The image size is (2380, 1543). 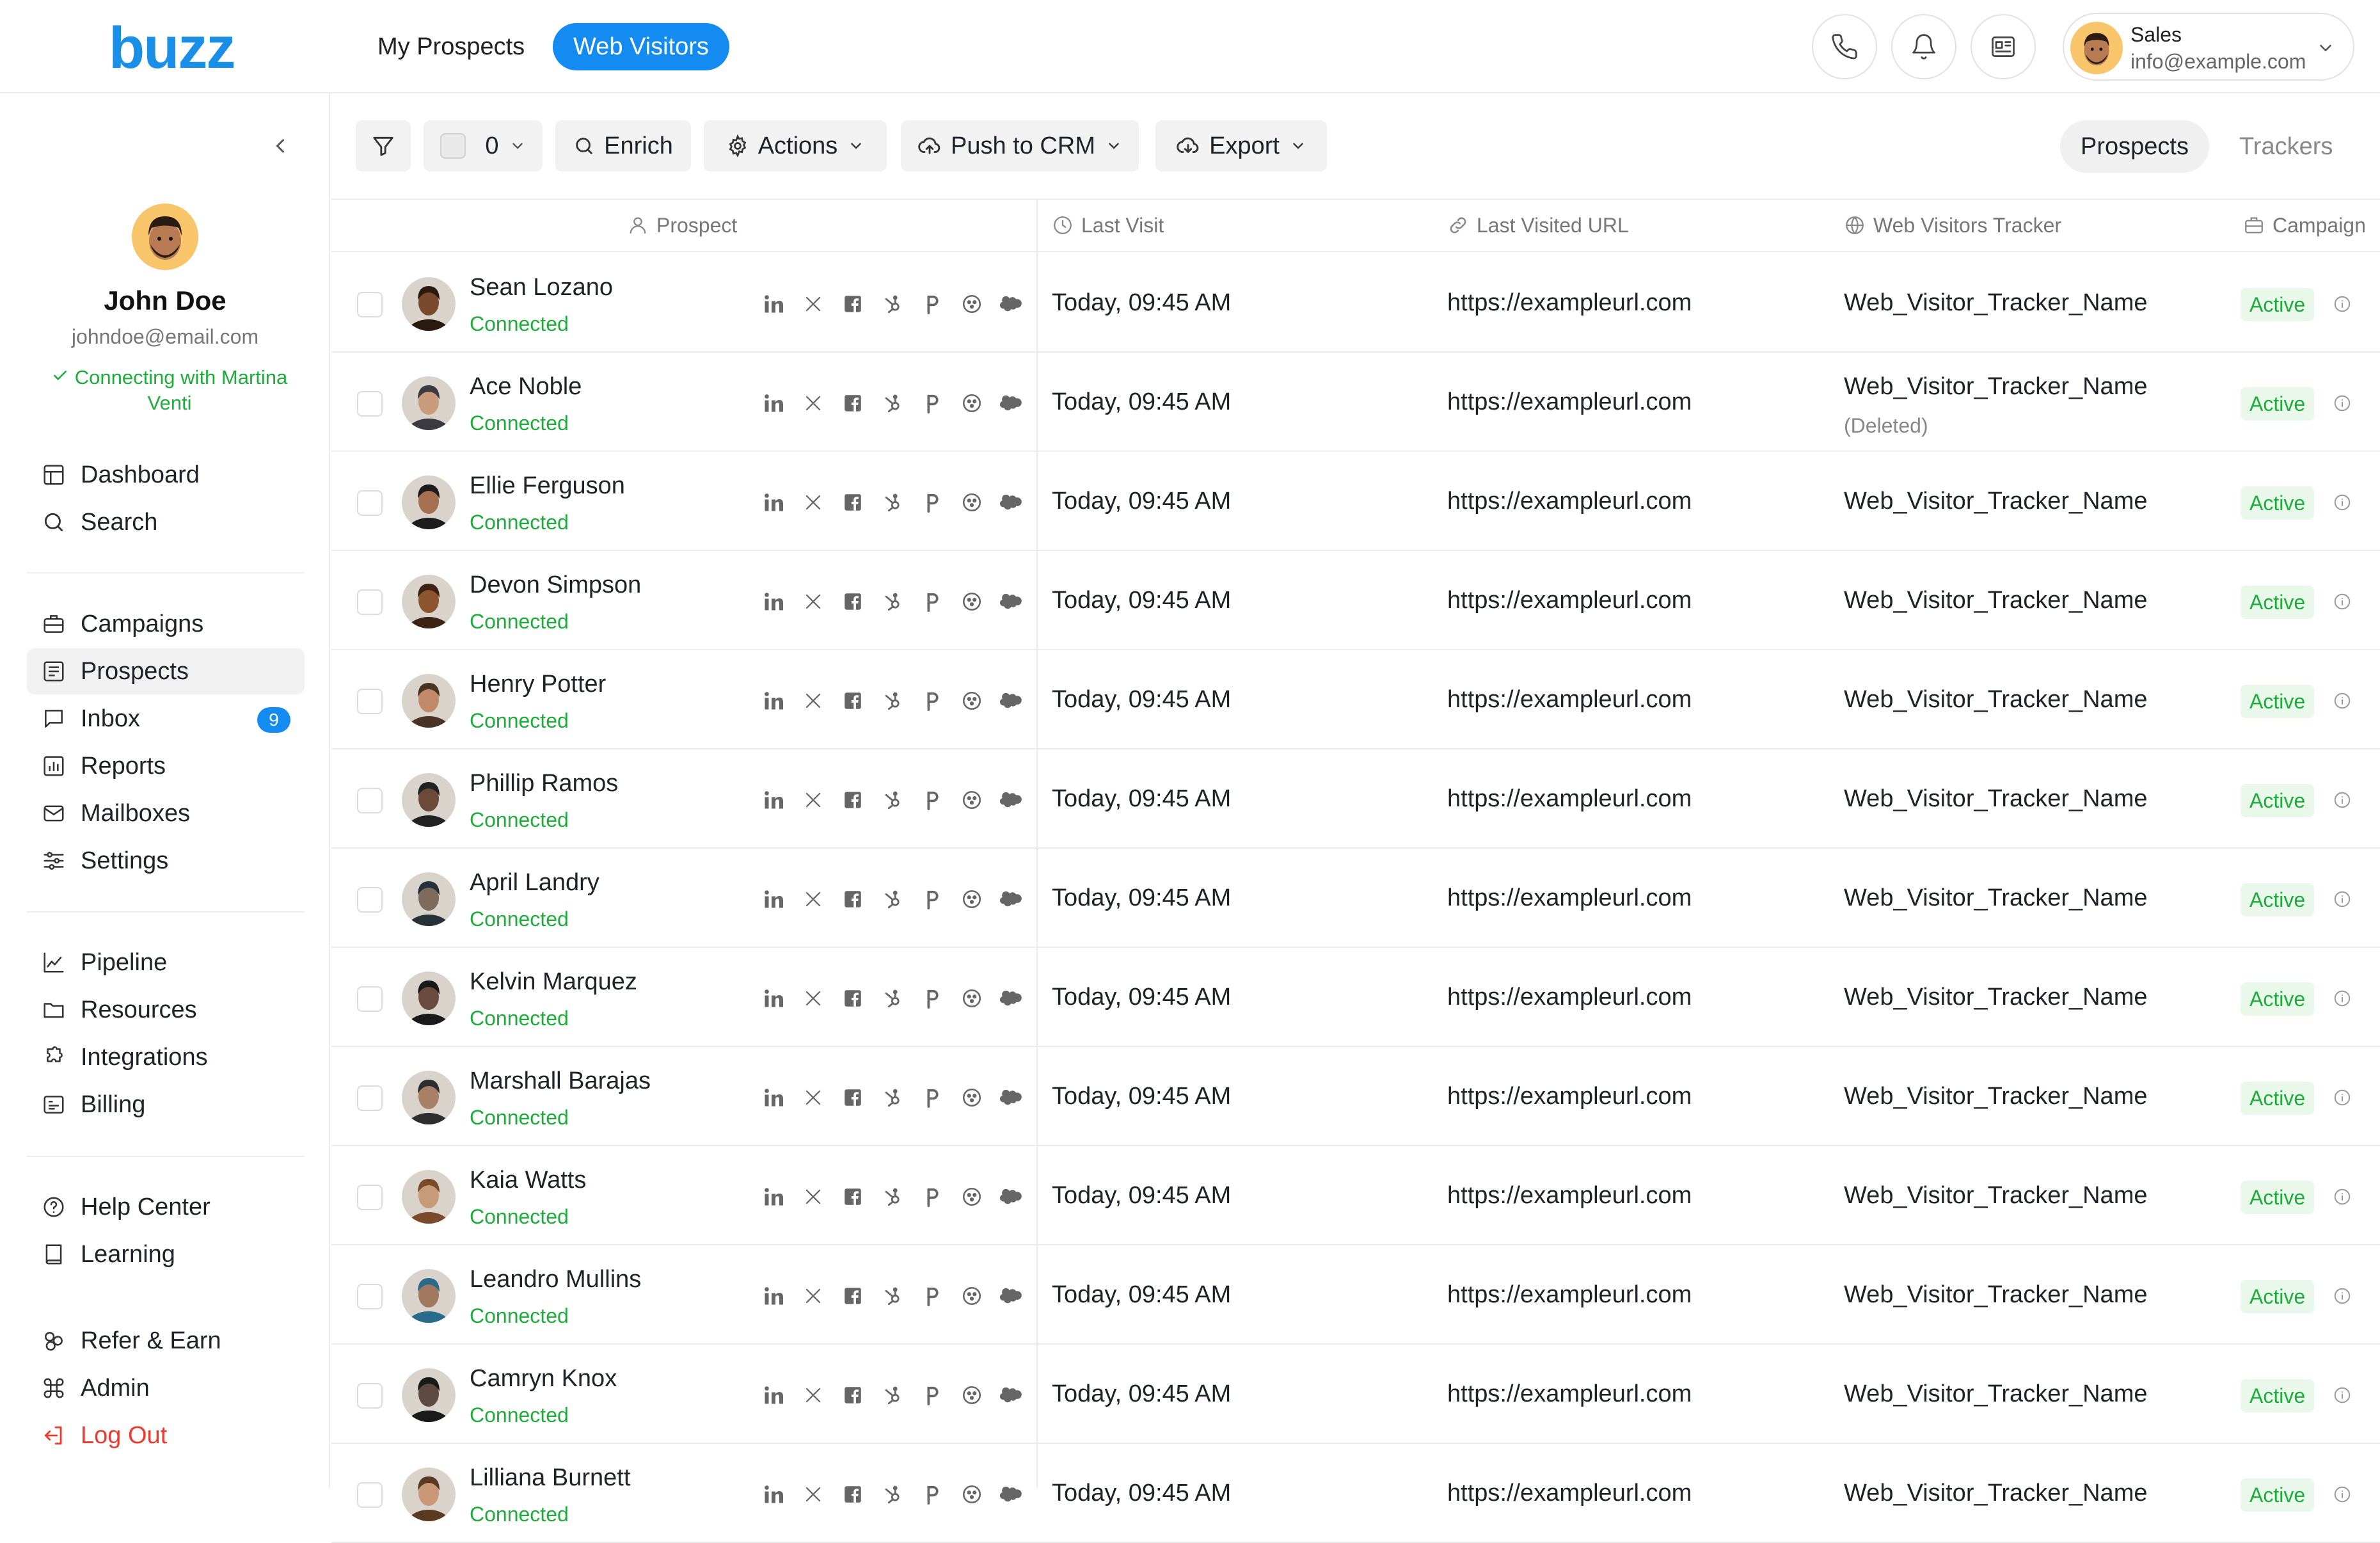 I want to click on prospect-name: Phillip Ramos, so click(x=544, y=783).